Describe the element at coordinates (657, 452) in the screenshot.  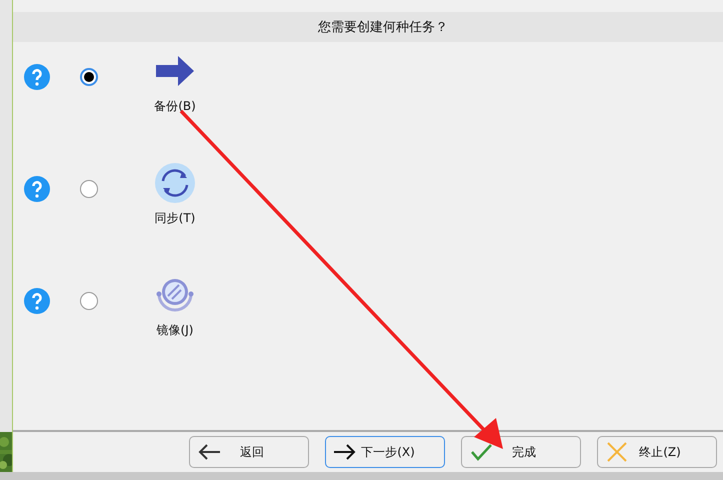
I see `abort-button: 终止(Z)` at that location.